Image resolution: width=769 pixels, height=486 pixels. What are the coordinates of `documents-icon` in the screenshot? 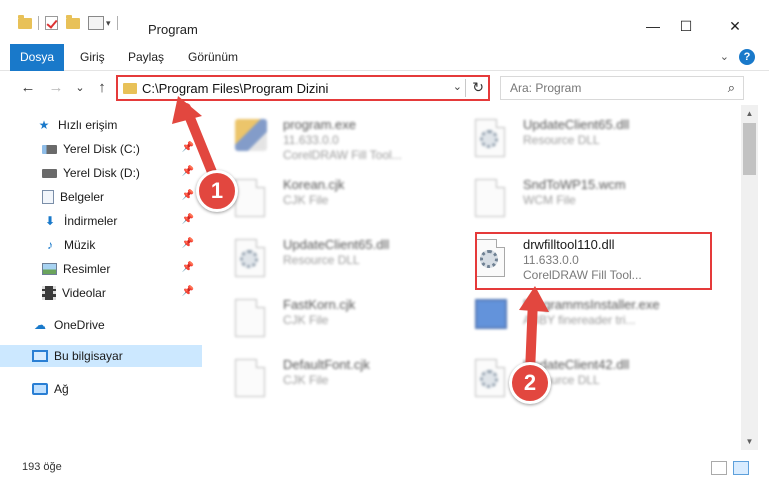 It's located at (48, 197).